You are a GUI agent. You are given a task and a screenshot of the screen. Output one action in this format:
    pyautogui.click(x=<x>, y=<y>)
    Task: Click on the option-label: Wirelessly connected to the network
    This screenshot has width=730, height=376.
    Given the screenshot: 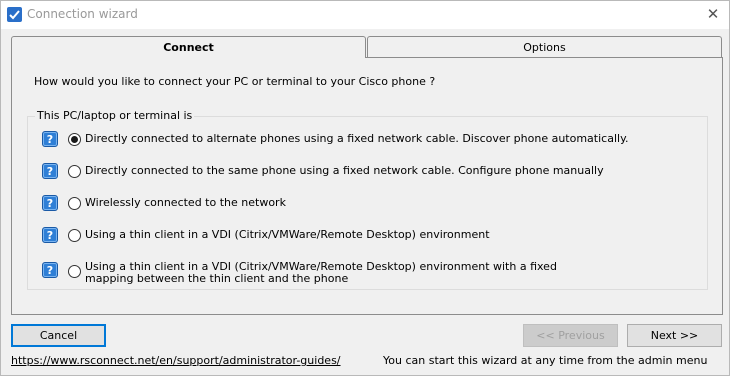 What is the action you would take?
    pyautogui.click(x=185, y=203)
    